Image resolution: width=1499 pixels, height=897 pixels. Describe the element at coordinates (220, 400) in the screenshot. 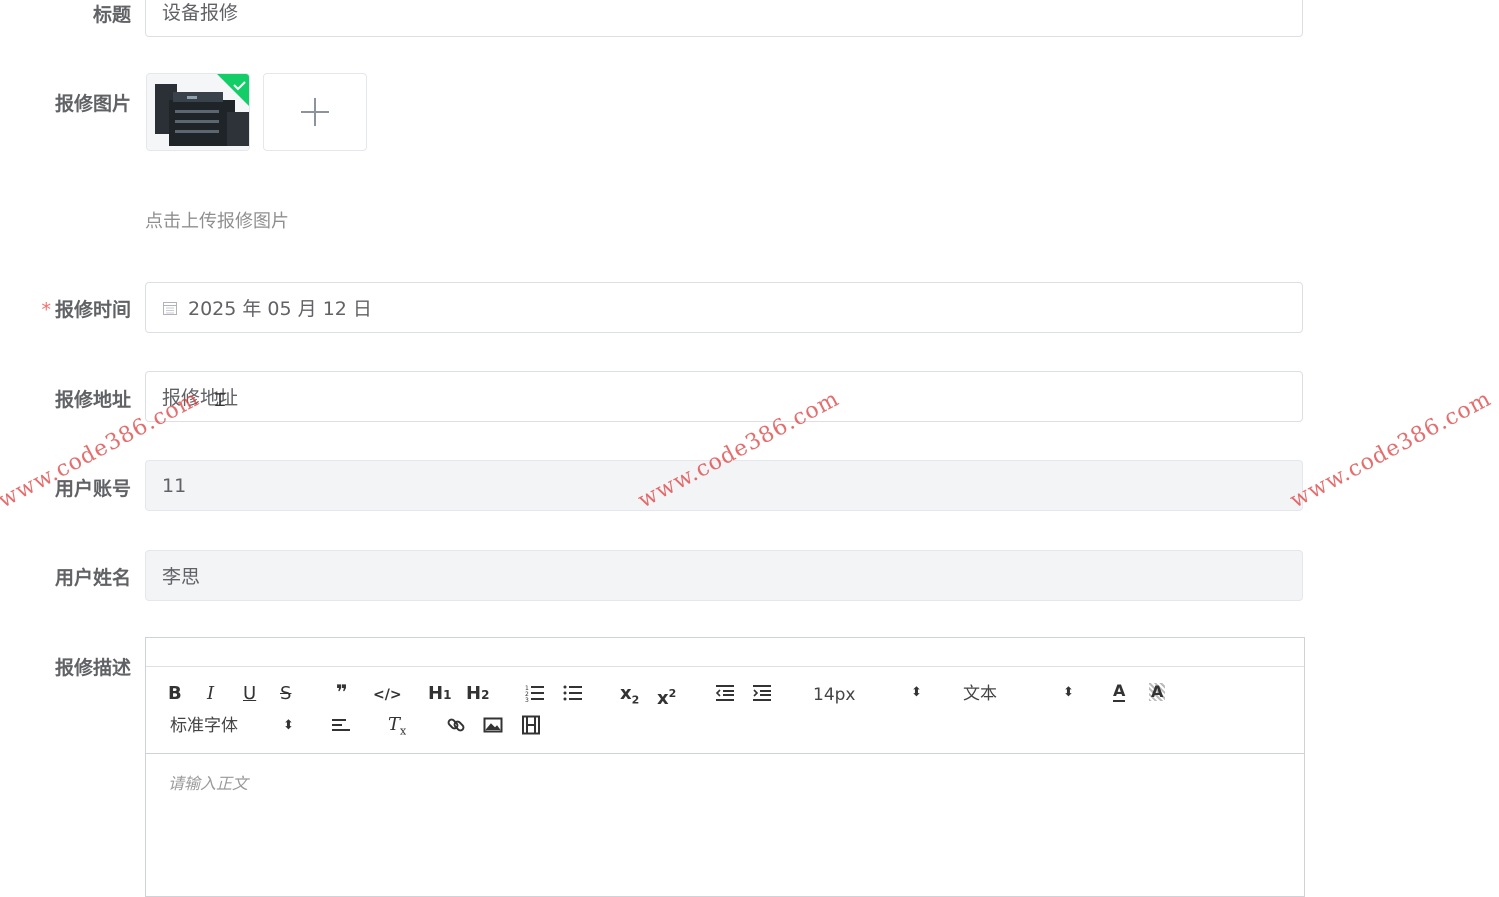

I see `text-cursor-icon: Ɪ` at that location.